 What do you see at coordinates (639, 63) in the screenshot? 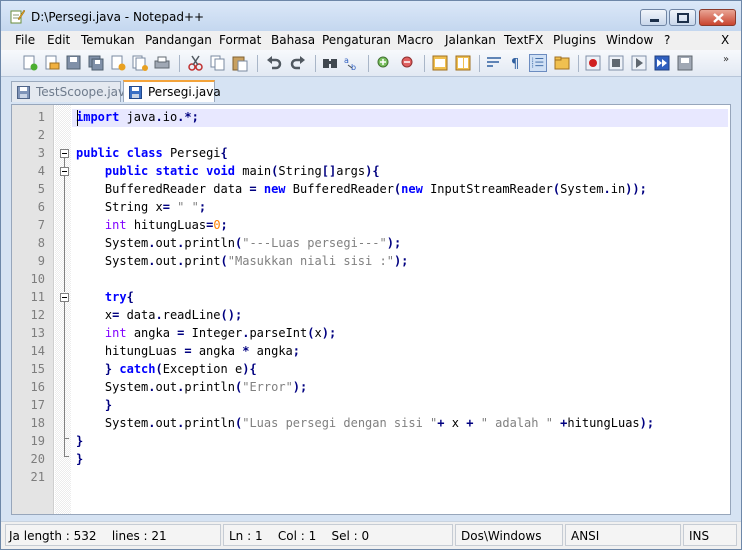
I see `play-macro-icon` at bounding box center [639, 63].